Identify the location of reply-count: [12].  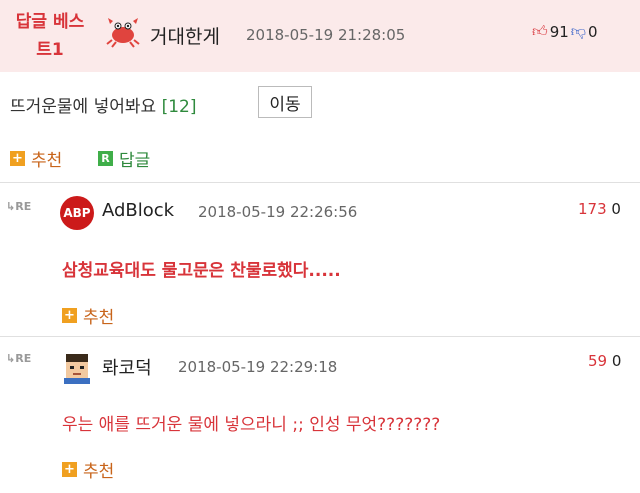
(179, 107).